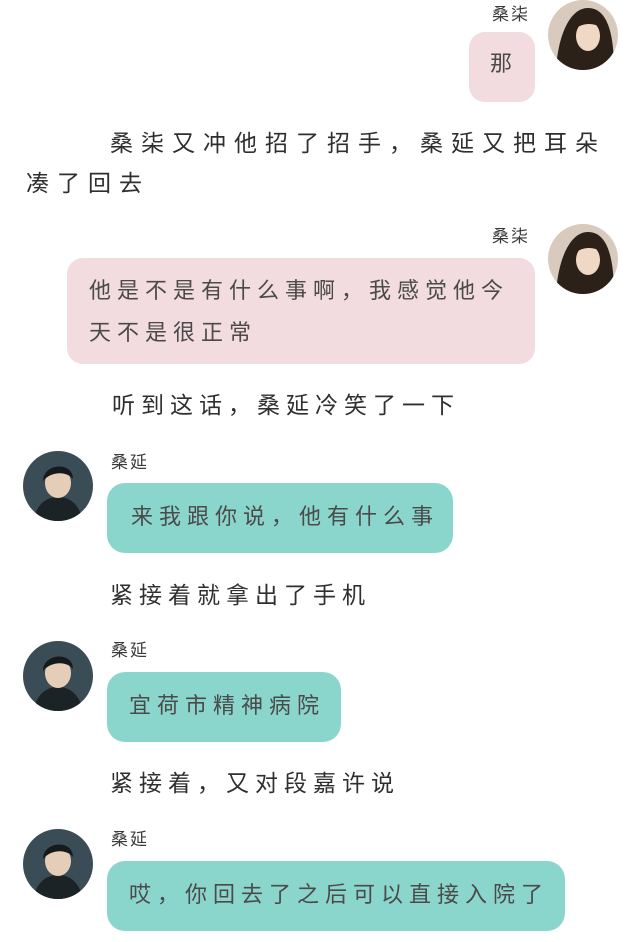  Describe the element at coordinates (301, 311) in the screenshot. I see `message-bubble: 他是不是有什么事啊，我感觉他今天不是很正常` at that location.